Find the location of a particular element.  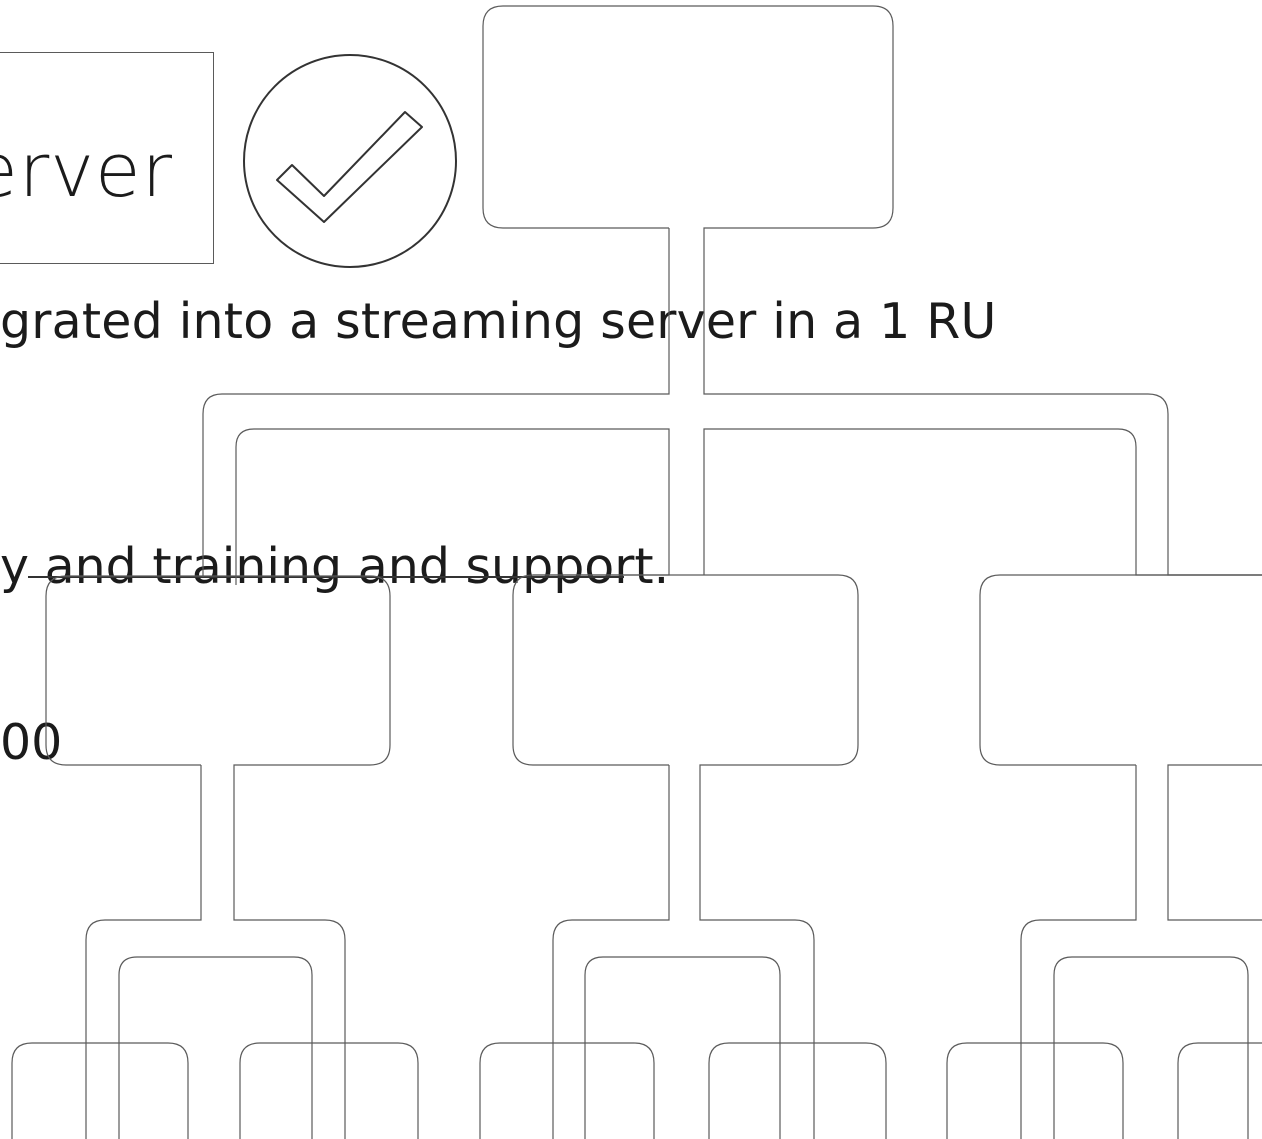

node-bottom-row is located at coordinates (636, 1090).